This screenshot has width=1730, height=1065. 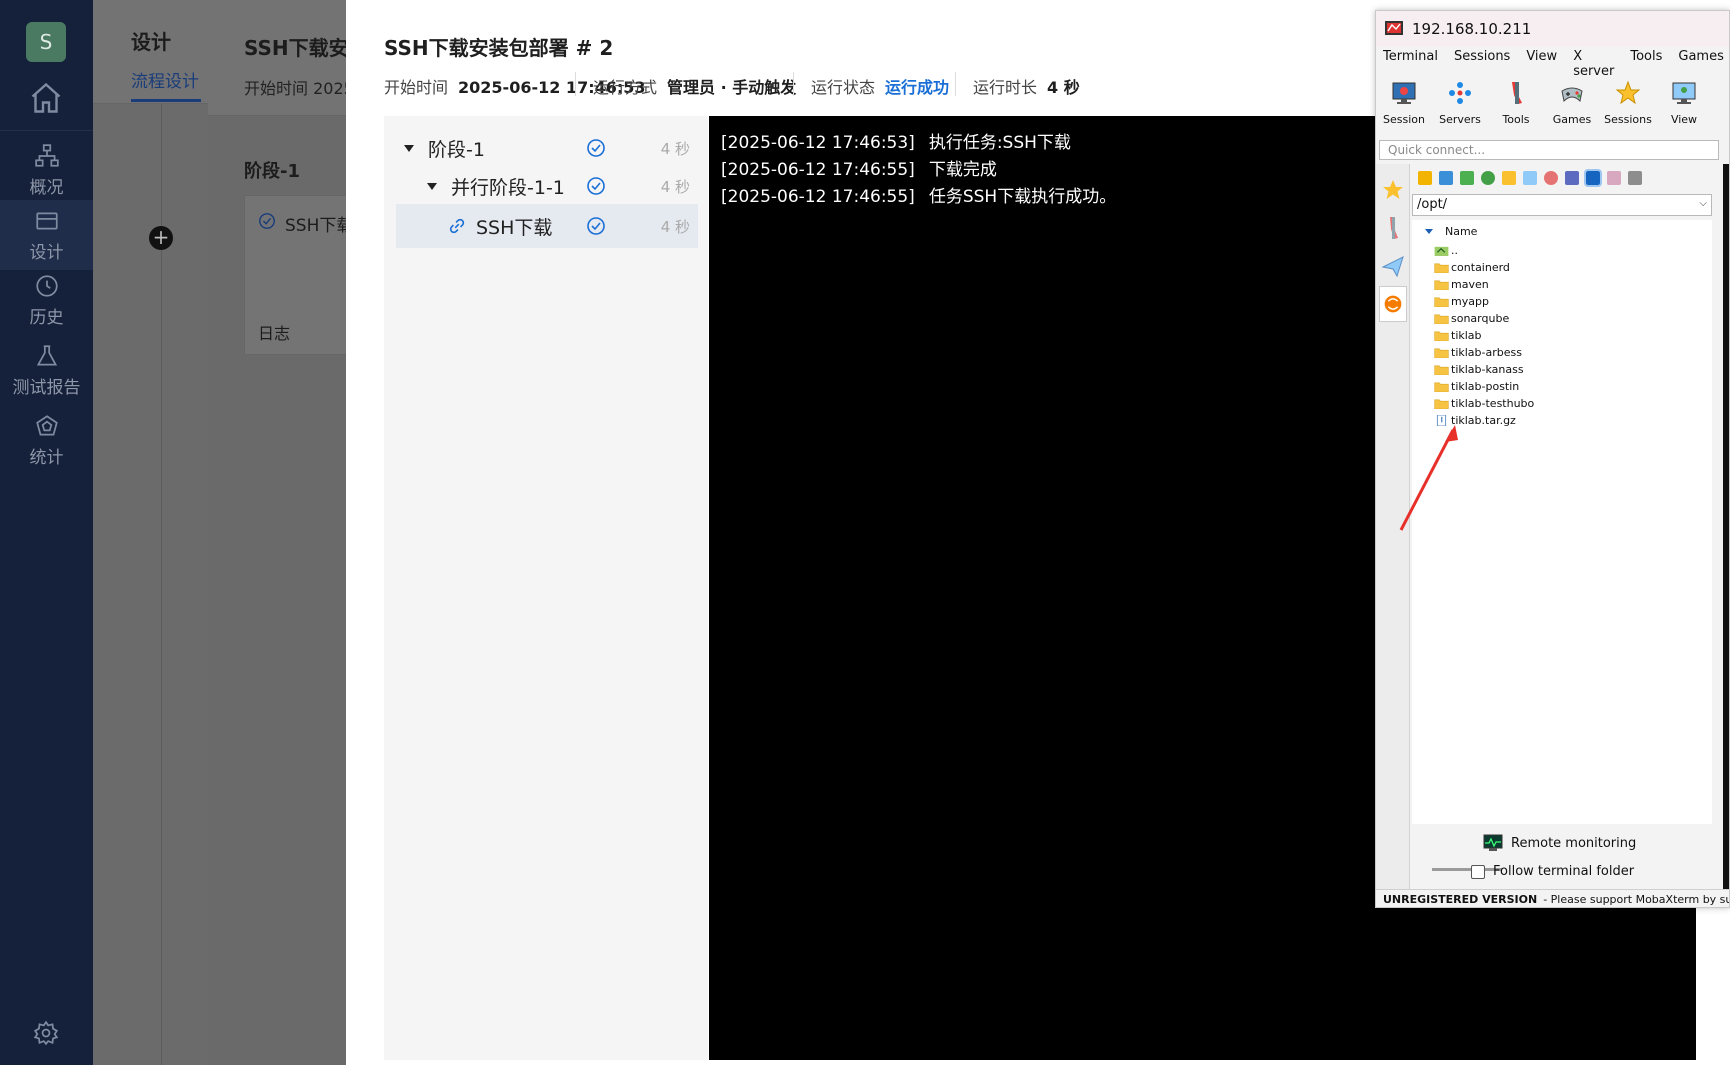 What do you see at coordinates (1446, 178) in the screenshot?
I see `download-icon` at bounding box center [1446, 178].